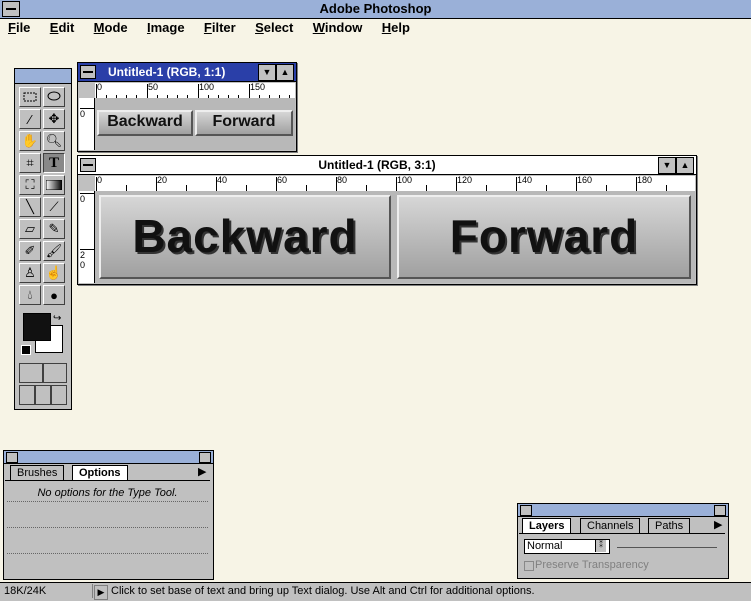 The width and height of the screenshot is (751, 601). What do you see at coordinates (30, 119) in the screenshot?
I see `magic-wand-tool-icon: ⁄` at bounding box center [30, 119].